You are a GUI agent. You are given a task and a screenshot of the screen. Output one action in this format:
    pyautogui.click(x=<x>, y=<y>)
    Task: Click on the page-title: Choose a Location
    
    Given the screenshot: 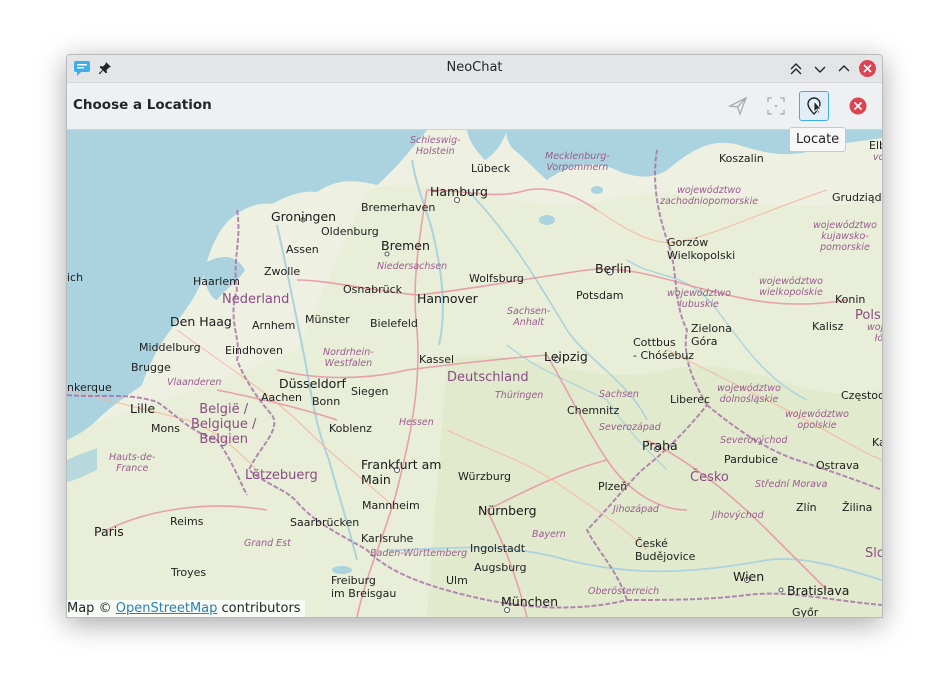 What is the action you would take?
    pyautogui.click(x=142, y=105)
    